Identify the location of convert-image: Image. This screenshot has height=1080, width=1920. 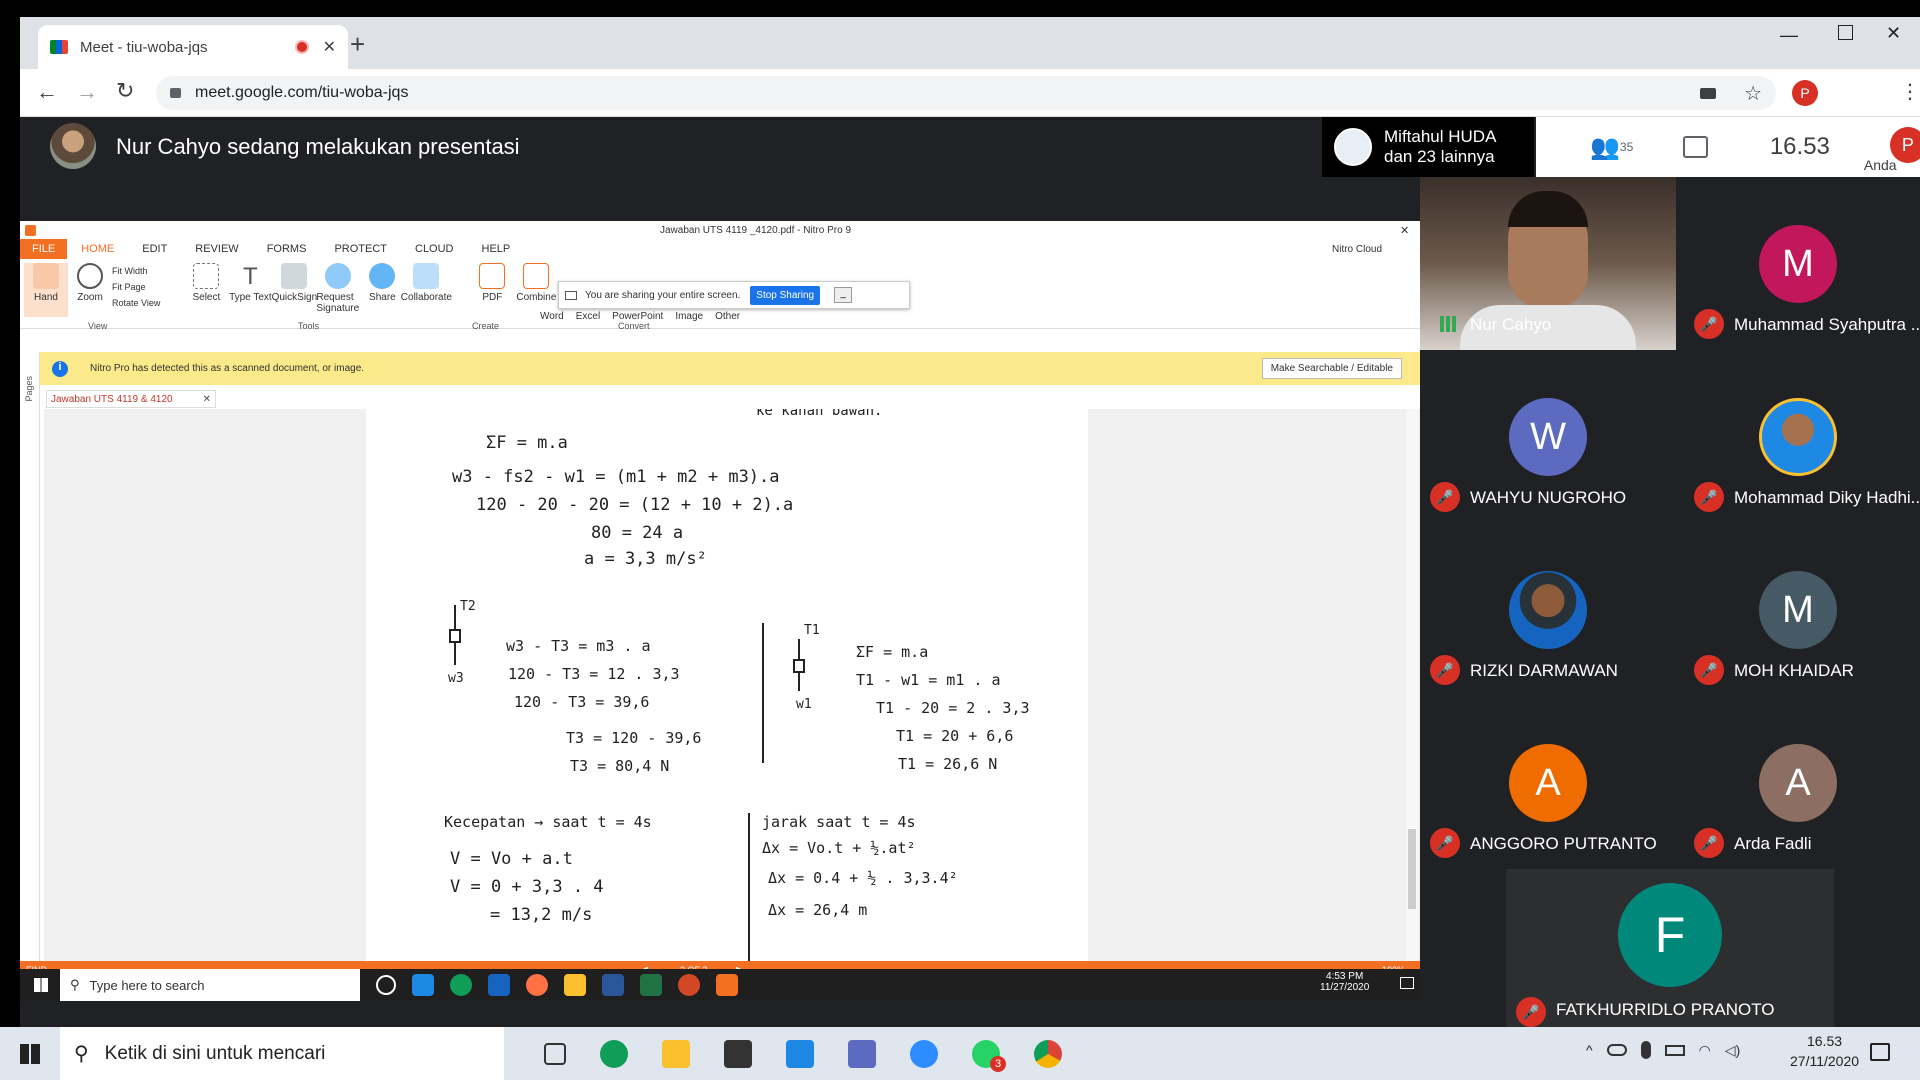
(689, 316).